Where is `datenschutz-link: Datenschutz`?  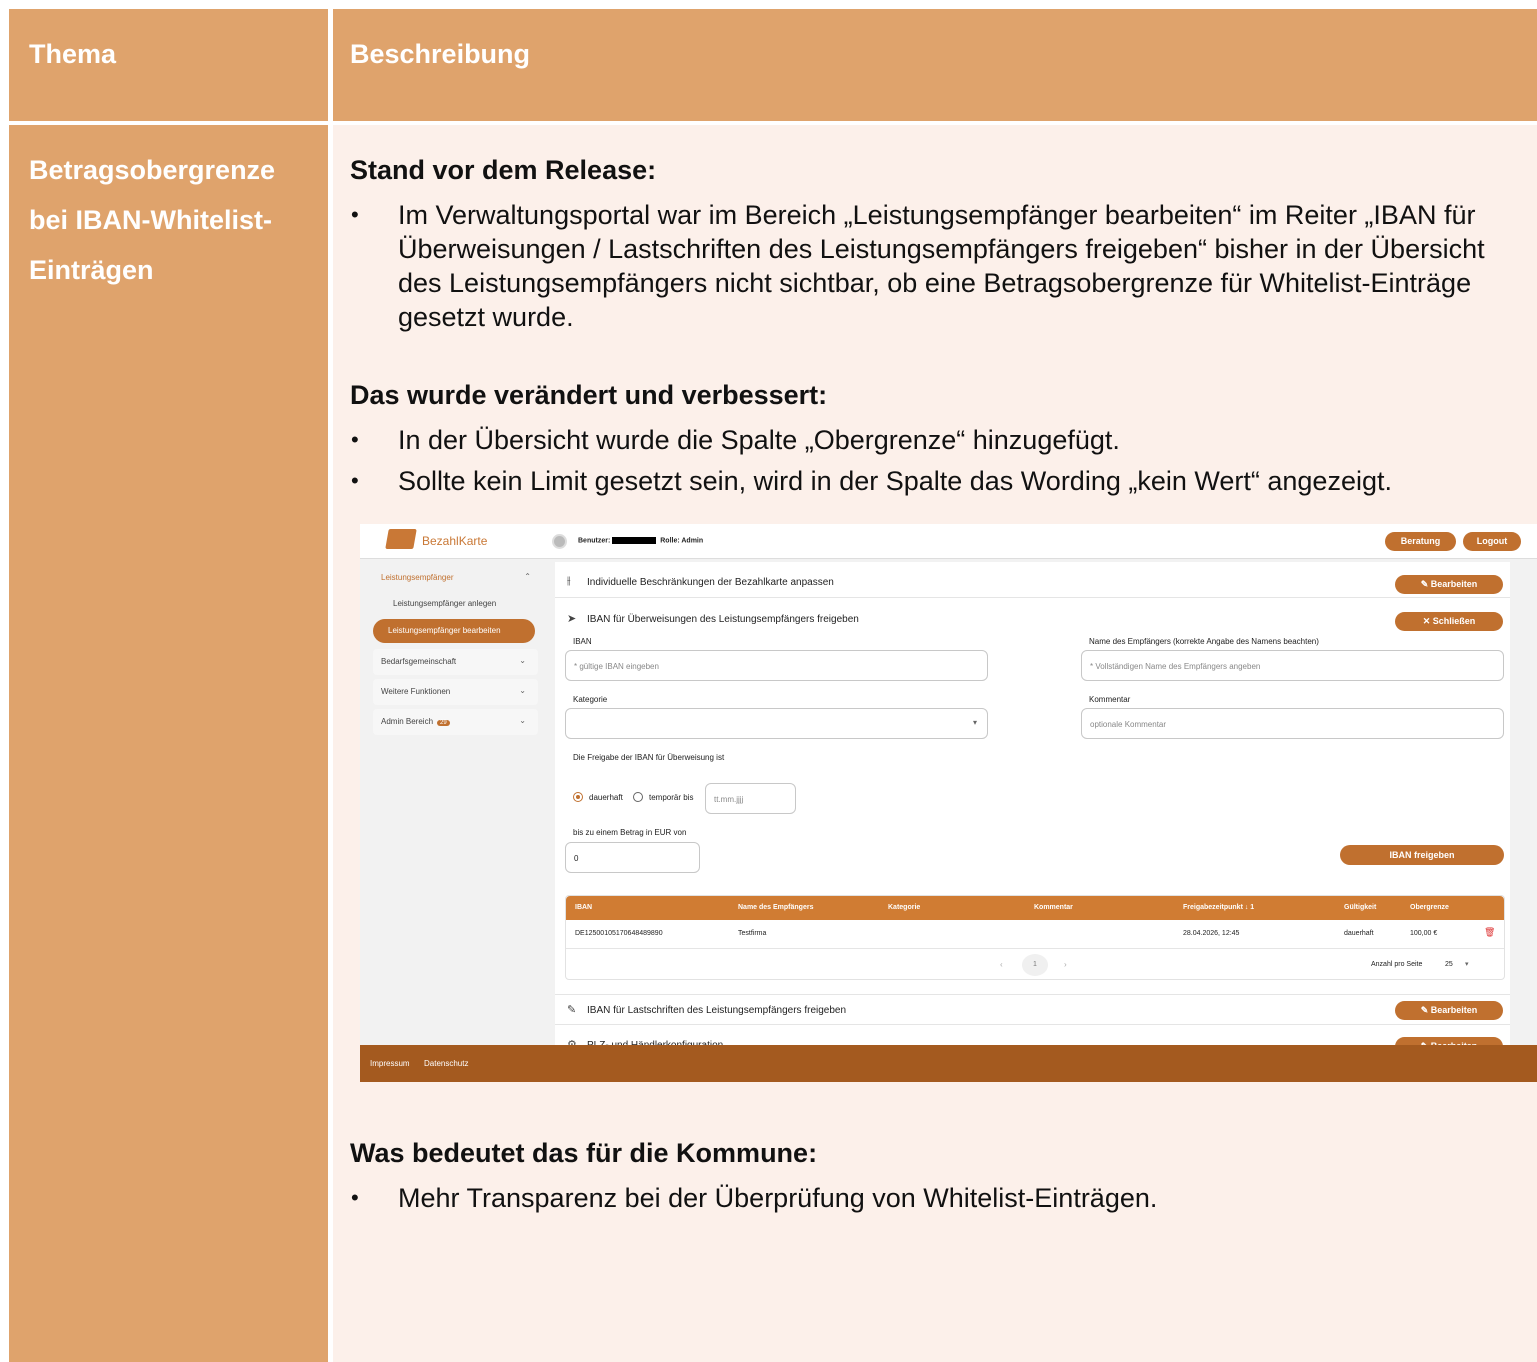
datenschutz-link: Datenschutz is located at coordinates (446, 1063).